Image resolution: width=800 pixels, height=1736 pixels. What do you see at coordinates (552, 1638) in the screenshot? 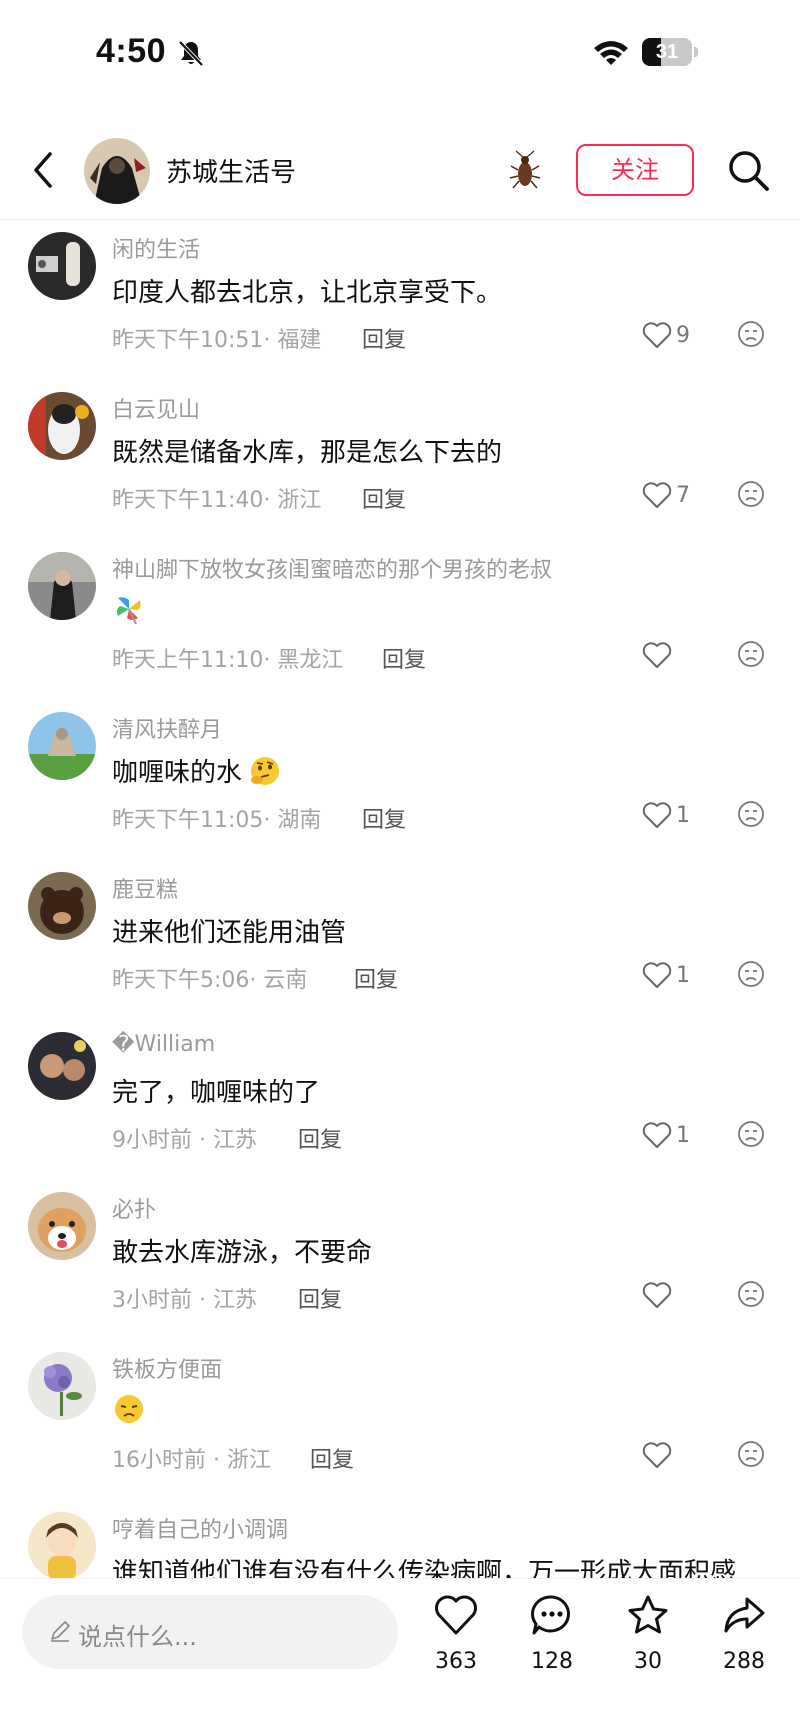
I see `comment-action-button: 128` at bounding box center [552, 1638].